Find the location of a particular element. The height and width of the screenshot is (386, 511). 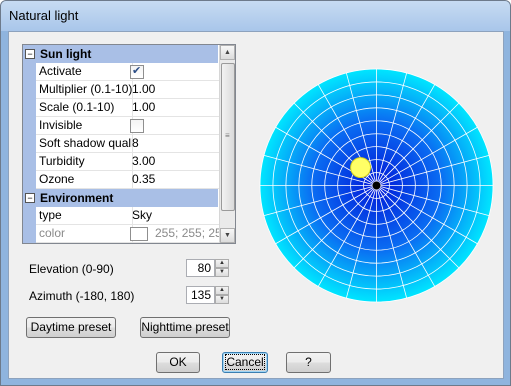

property-name: Activate is located at coordinates (84, 72).